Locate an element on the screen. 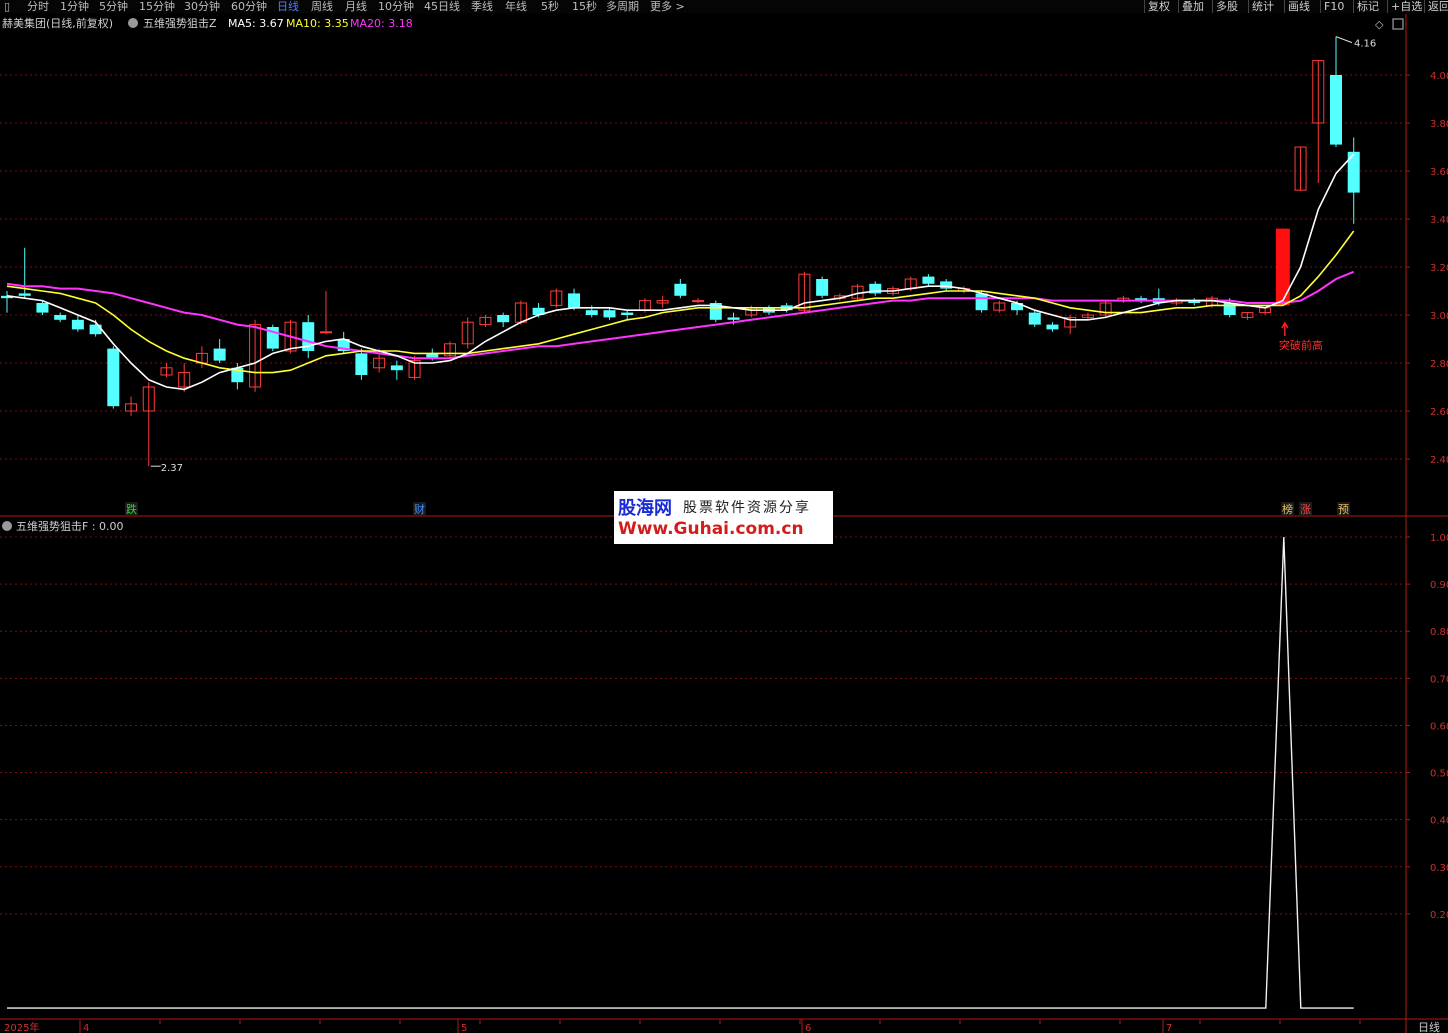  sub-tick-label: 0.60 is located at coordinates (1439, 726).